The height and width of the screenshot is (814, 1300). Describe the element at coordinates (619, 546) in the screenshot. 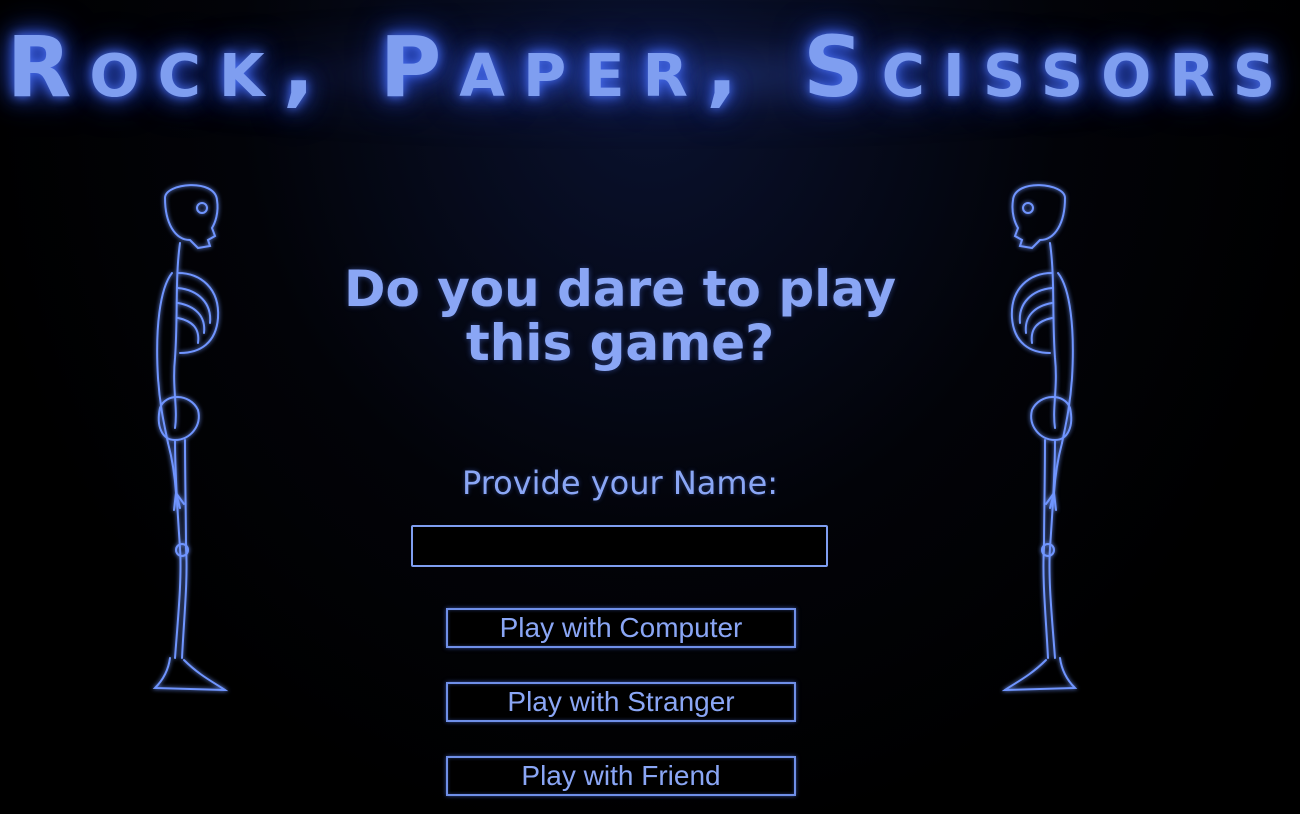

I see `name-input` at that location.